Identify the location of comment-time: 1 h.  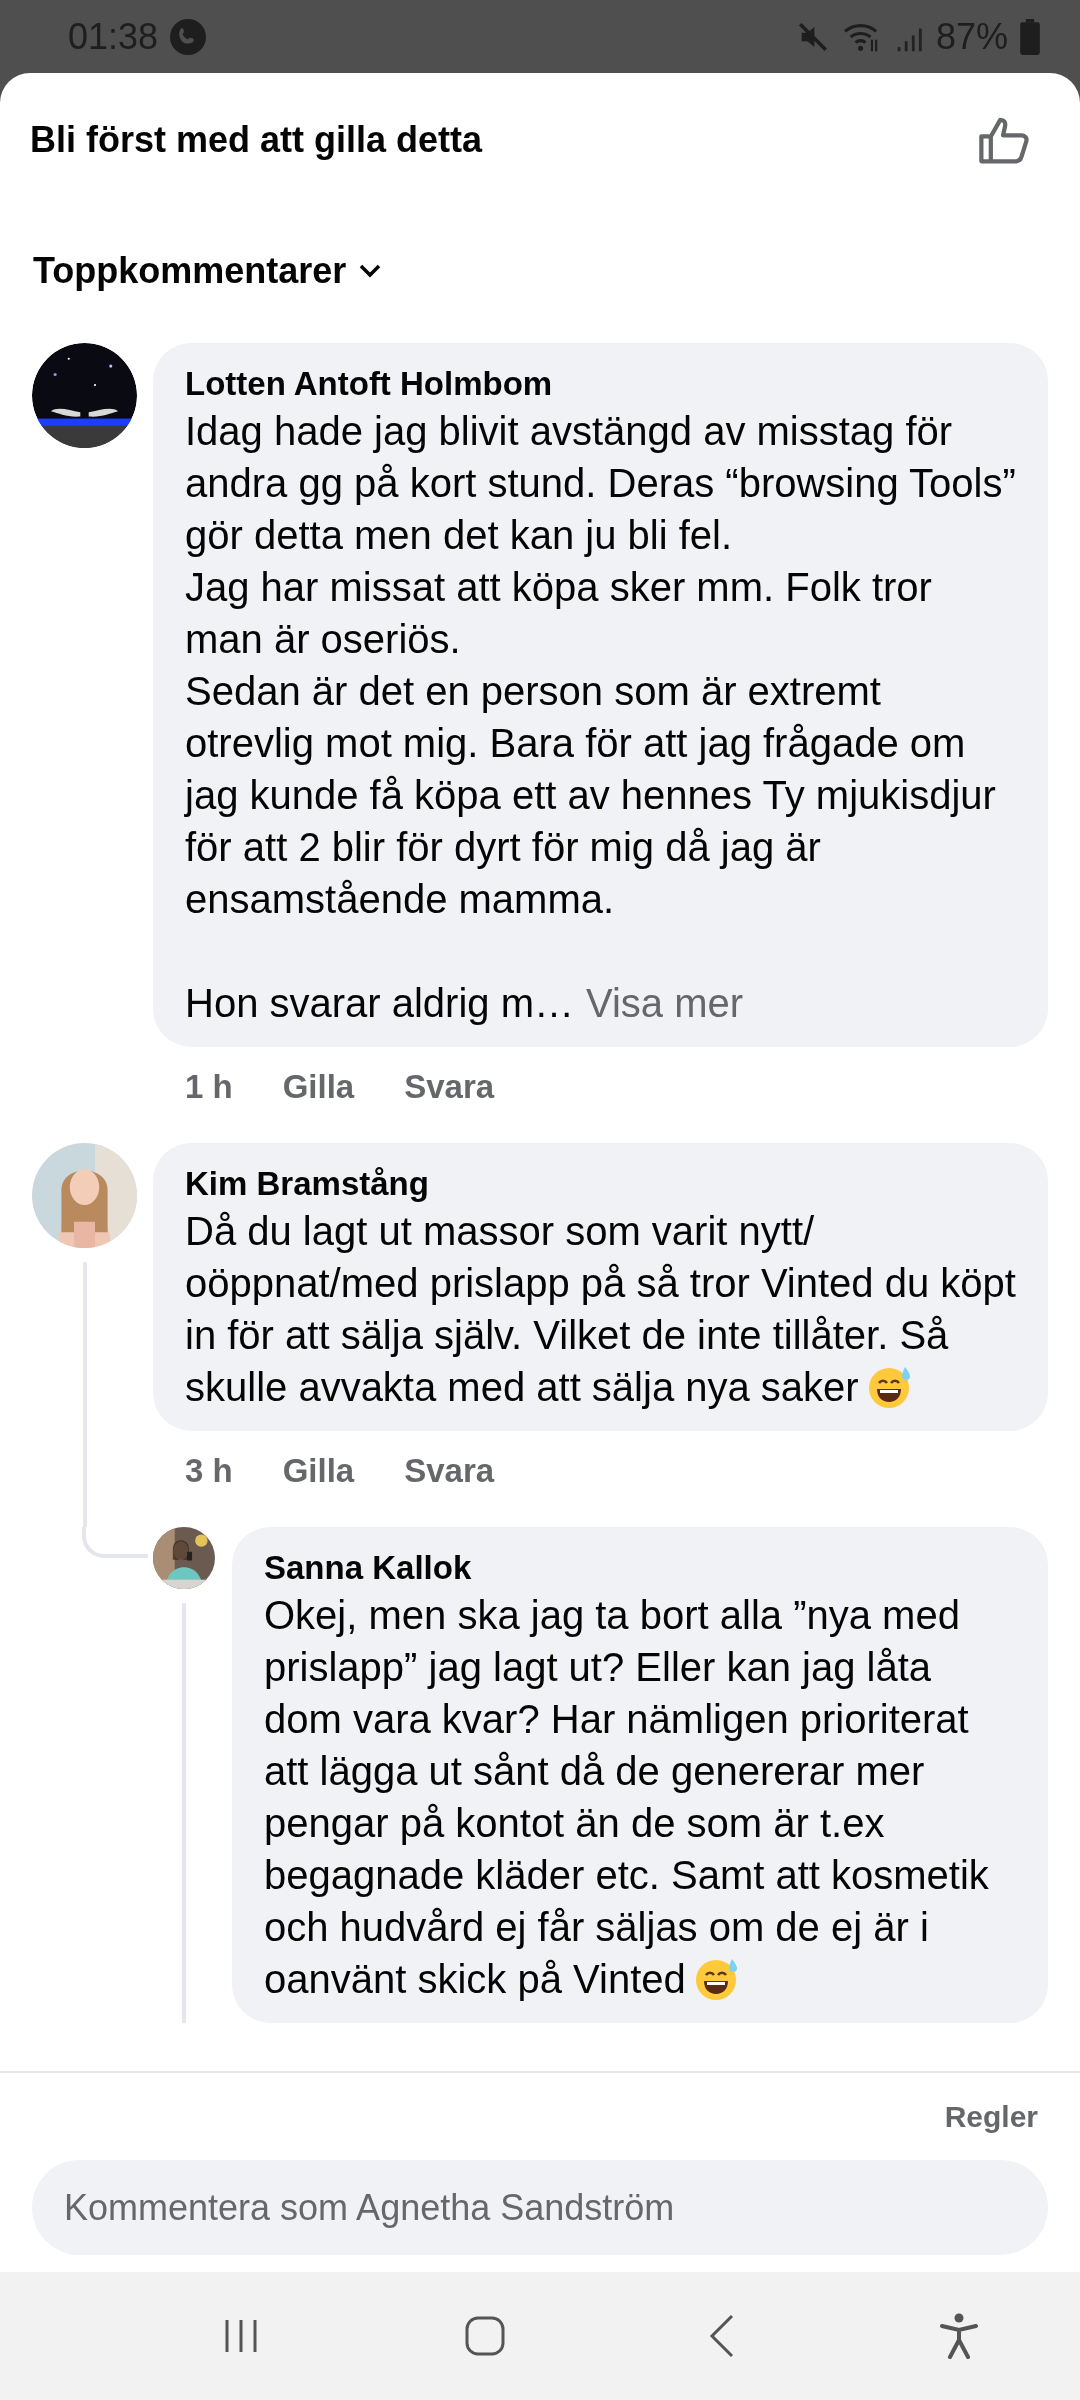
(209, 1087).